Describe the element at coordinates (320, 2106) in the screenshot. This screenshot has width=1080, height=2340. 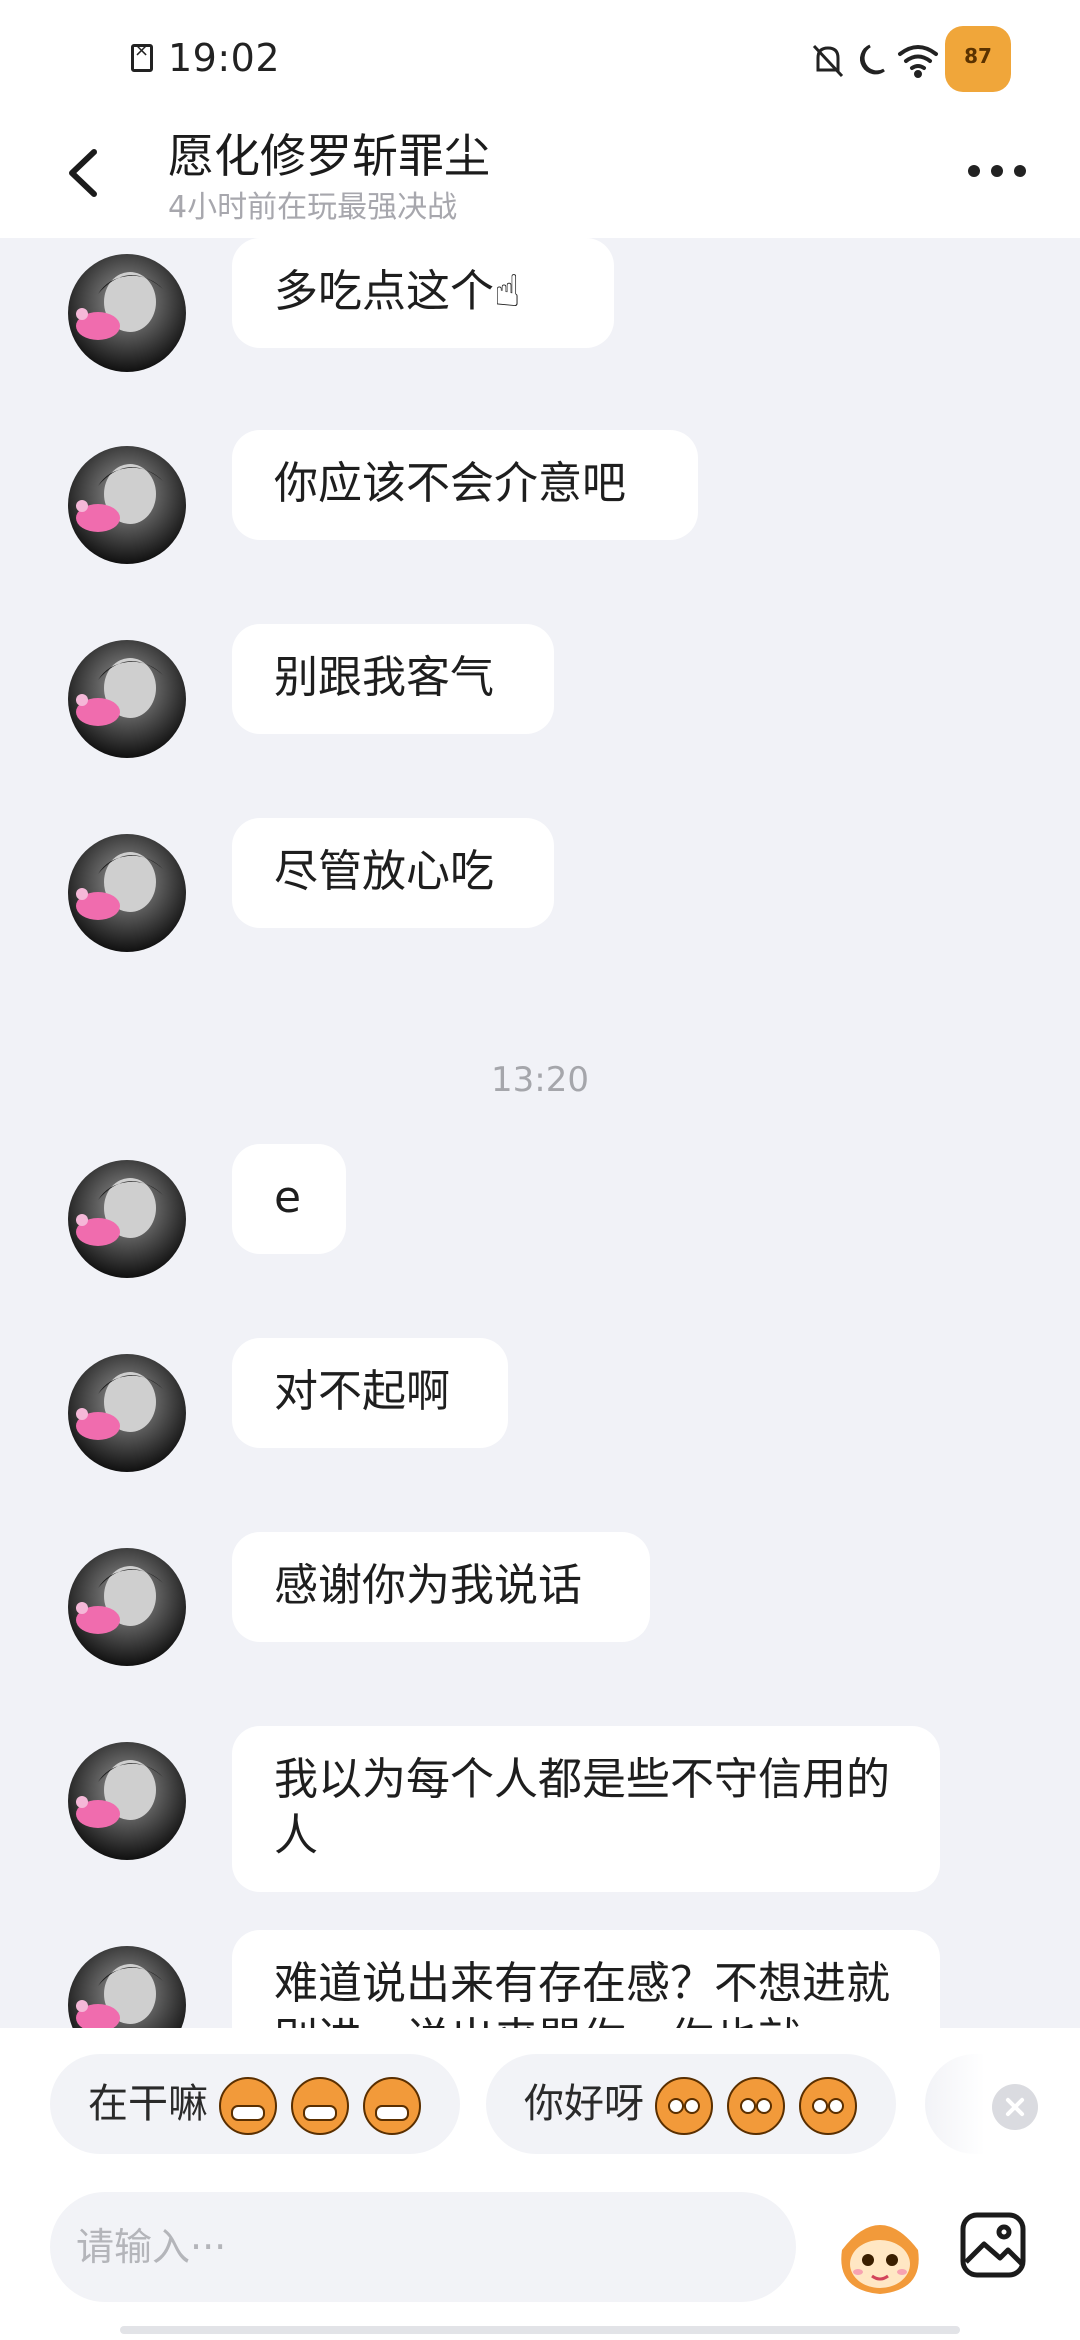
I see `grin-emoji-icon` at that location.